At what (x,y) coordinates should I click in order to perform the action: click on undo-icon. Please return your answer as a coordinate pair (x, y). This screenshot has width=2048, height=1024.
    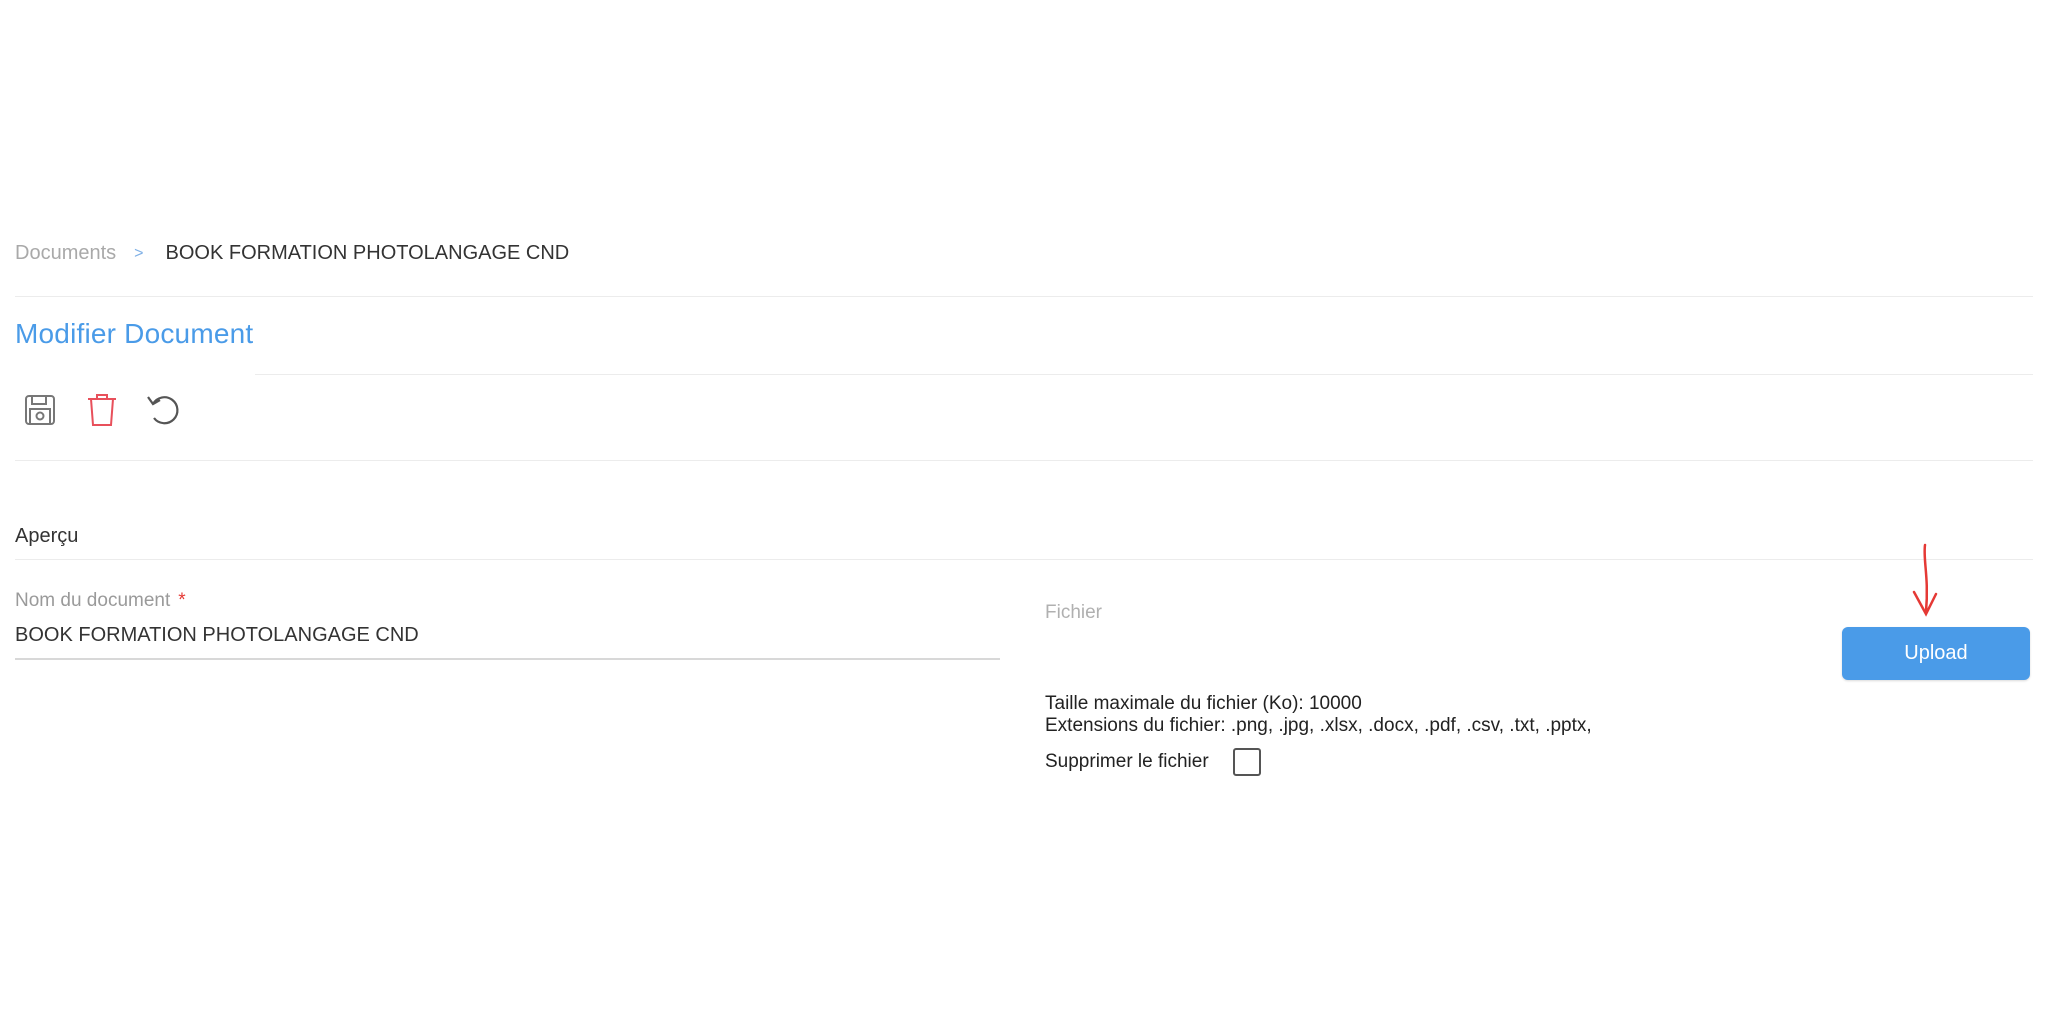
    Looking at the image, I should click on (163, 410).